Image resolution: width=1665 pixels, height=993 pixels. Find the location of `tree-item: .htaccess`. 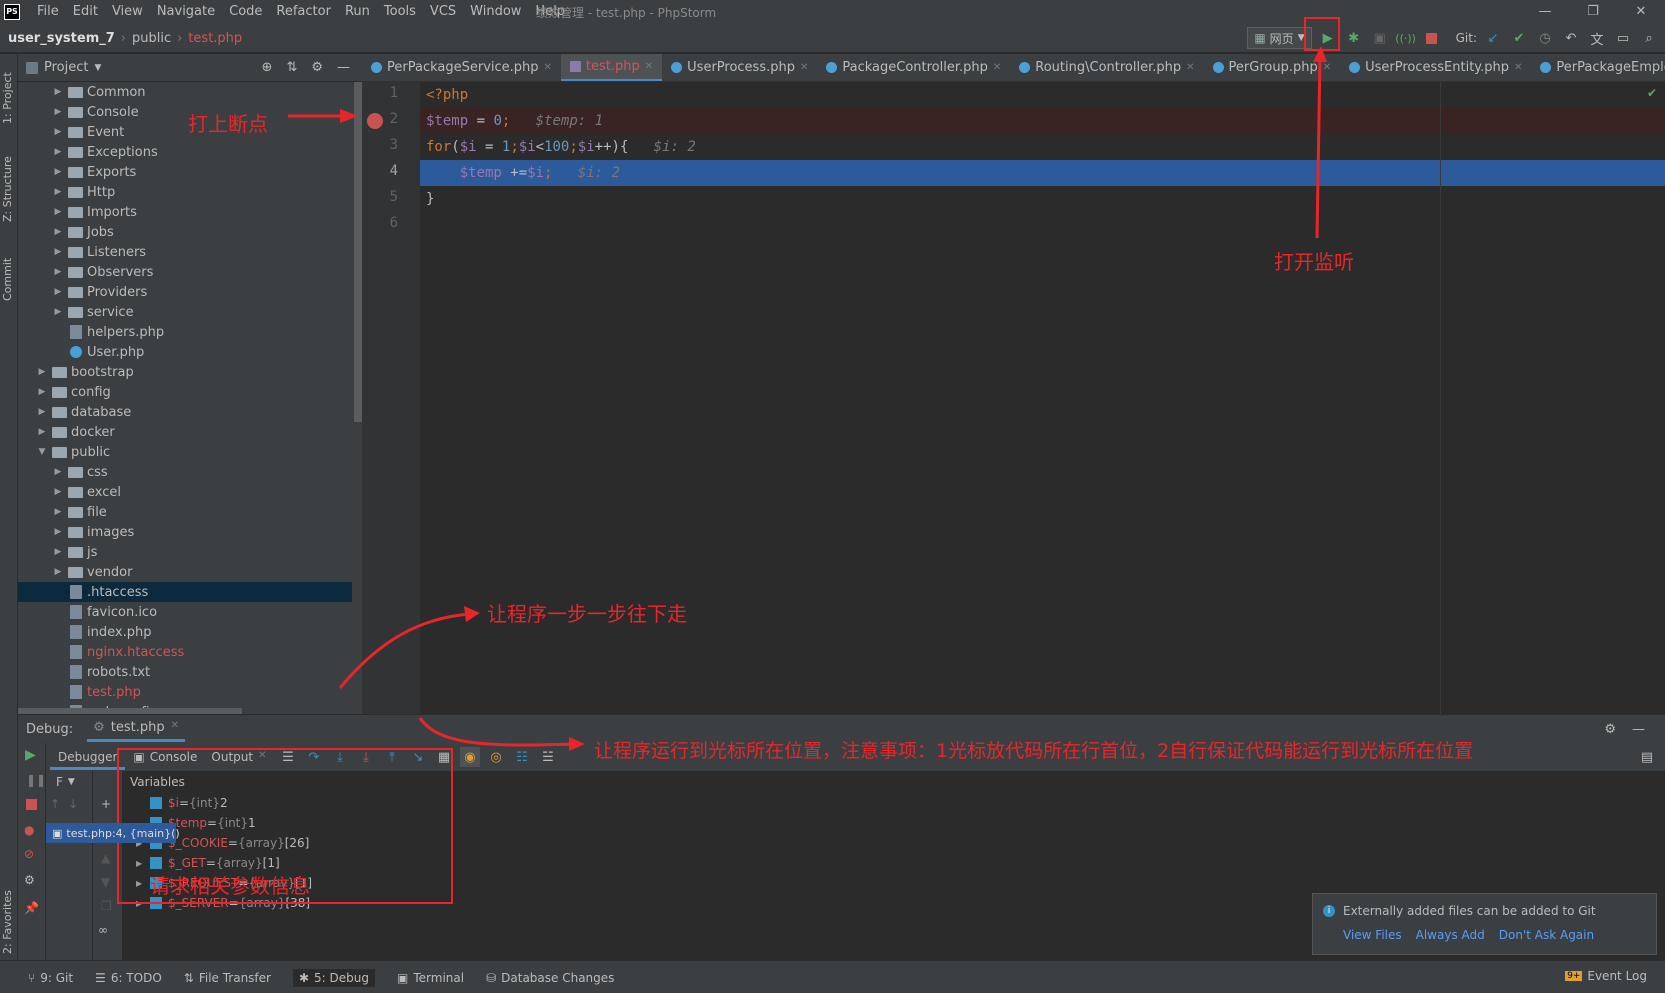

tree-item: .htaccess is located at coordinates (185, 592).